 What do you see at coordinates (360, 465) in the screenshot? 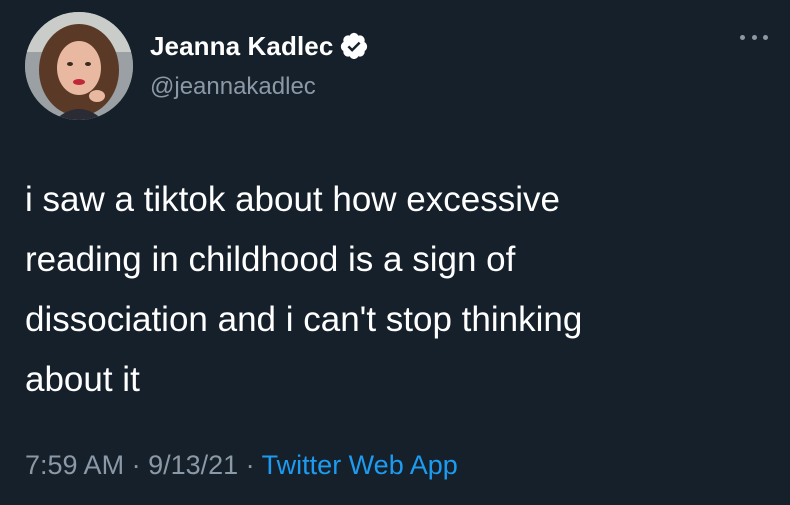
I see `tweet-source-link: Twitter Web App` at bounding box center [360, 465].